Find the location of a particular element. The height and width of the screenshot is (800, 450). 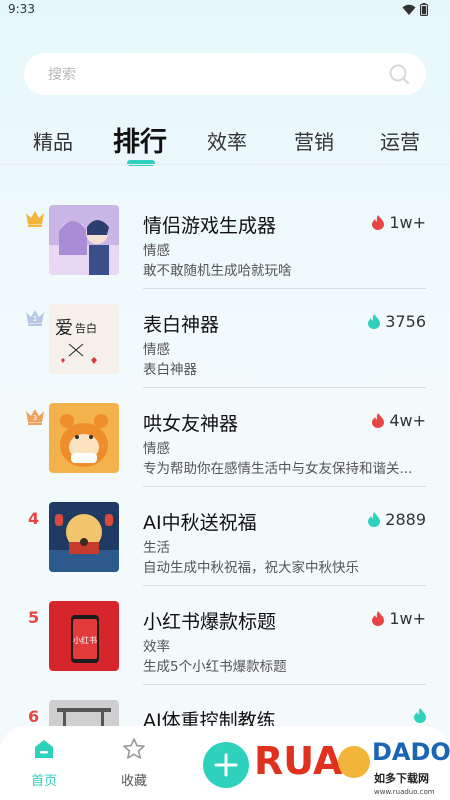

tab-jingpin: 精品 is located at coordinates (53, 140).